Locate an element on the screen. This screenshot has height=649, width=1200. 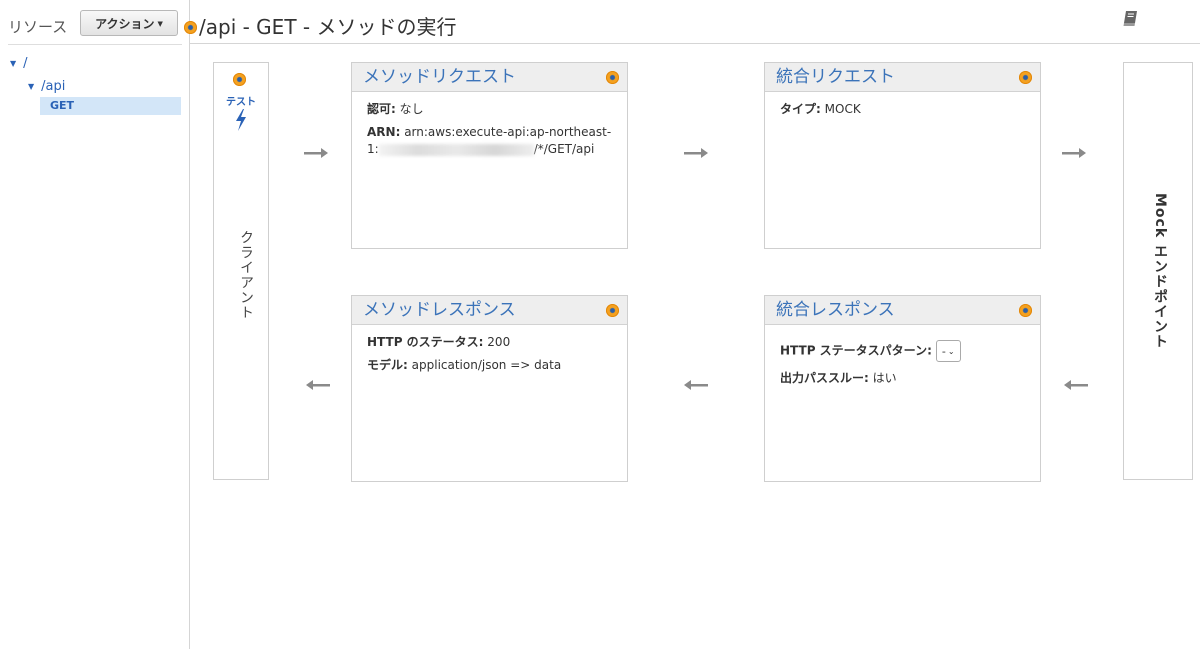
tree-item-root: ▼ / is located at coordinates (19, 63).